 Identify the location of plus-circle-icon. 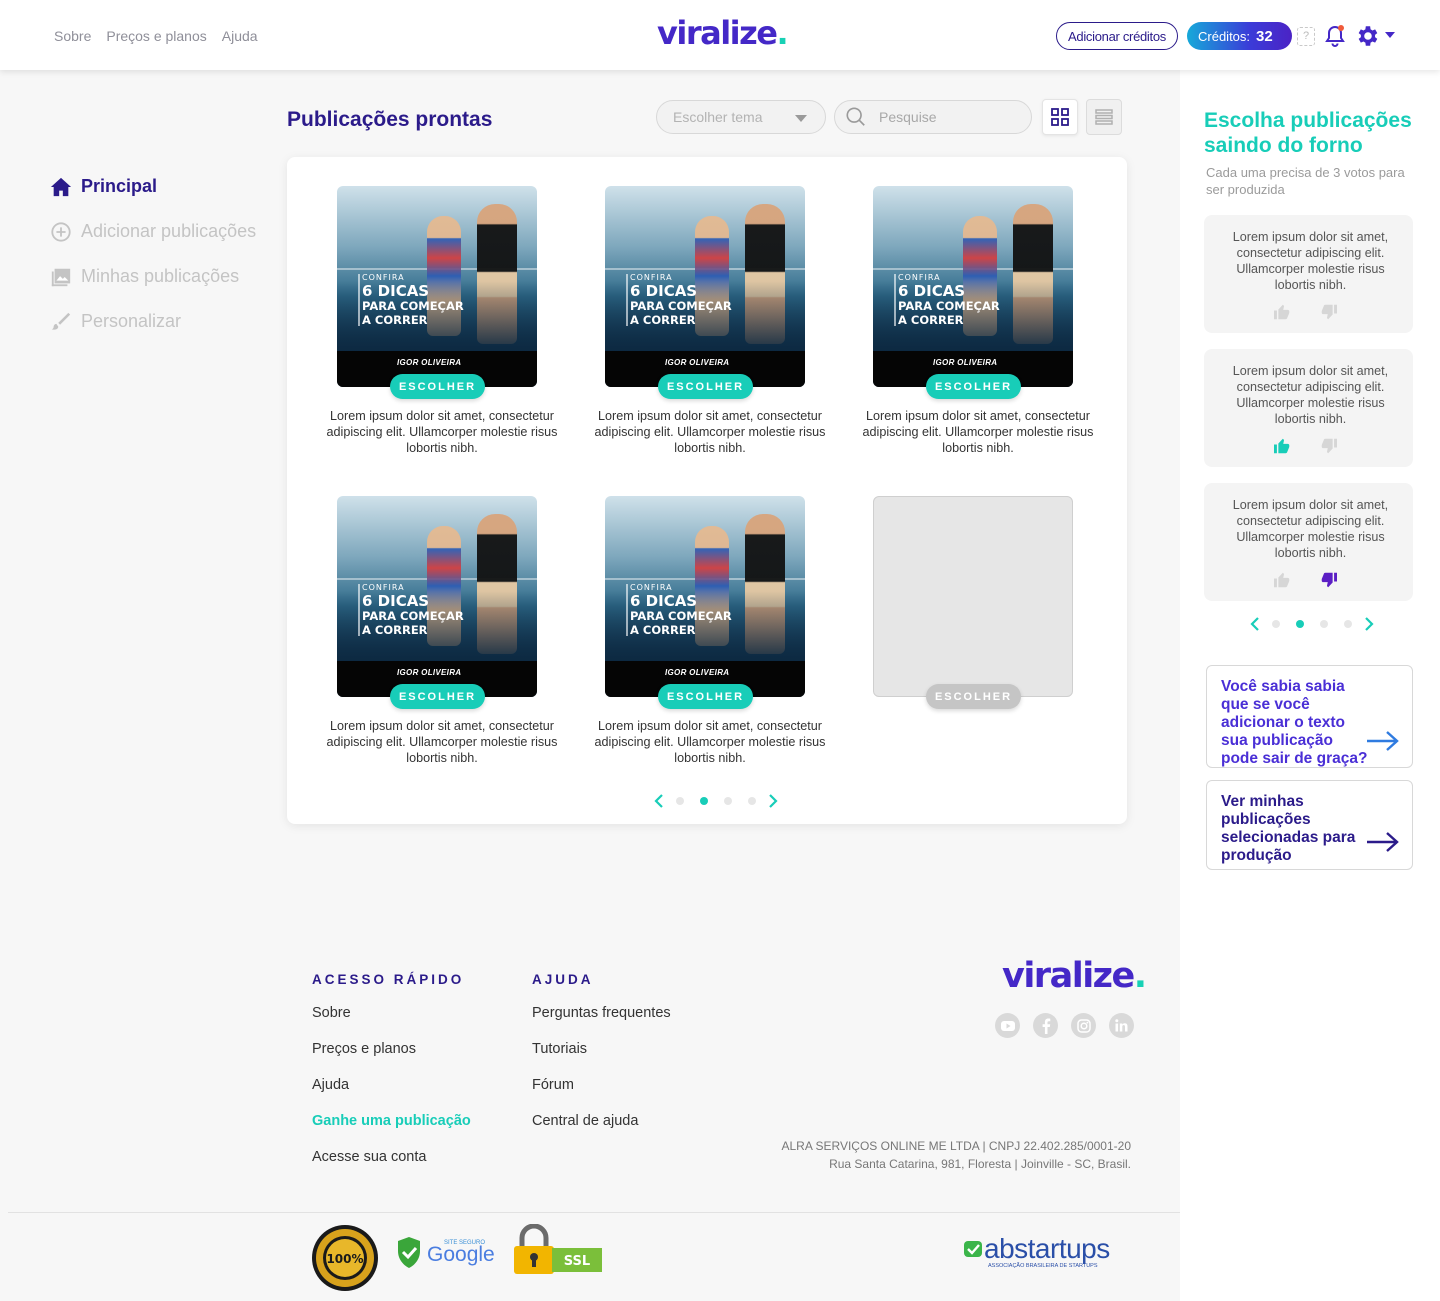
(61, 231).